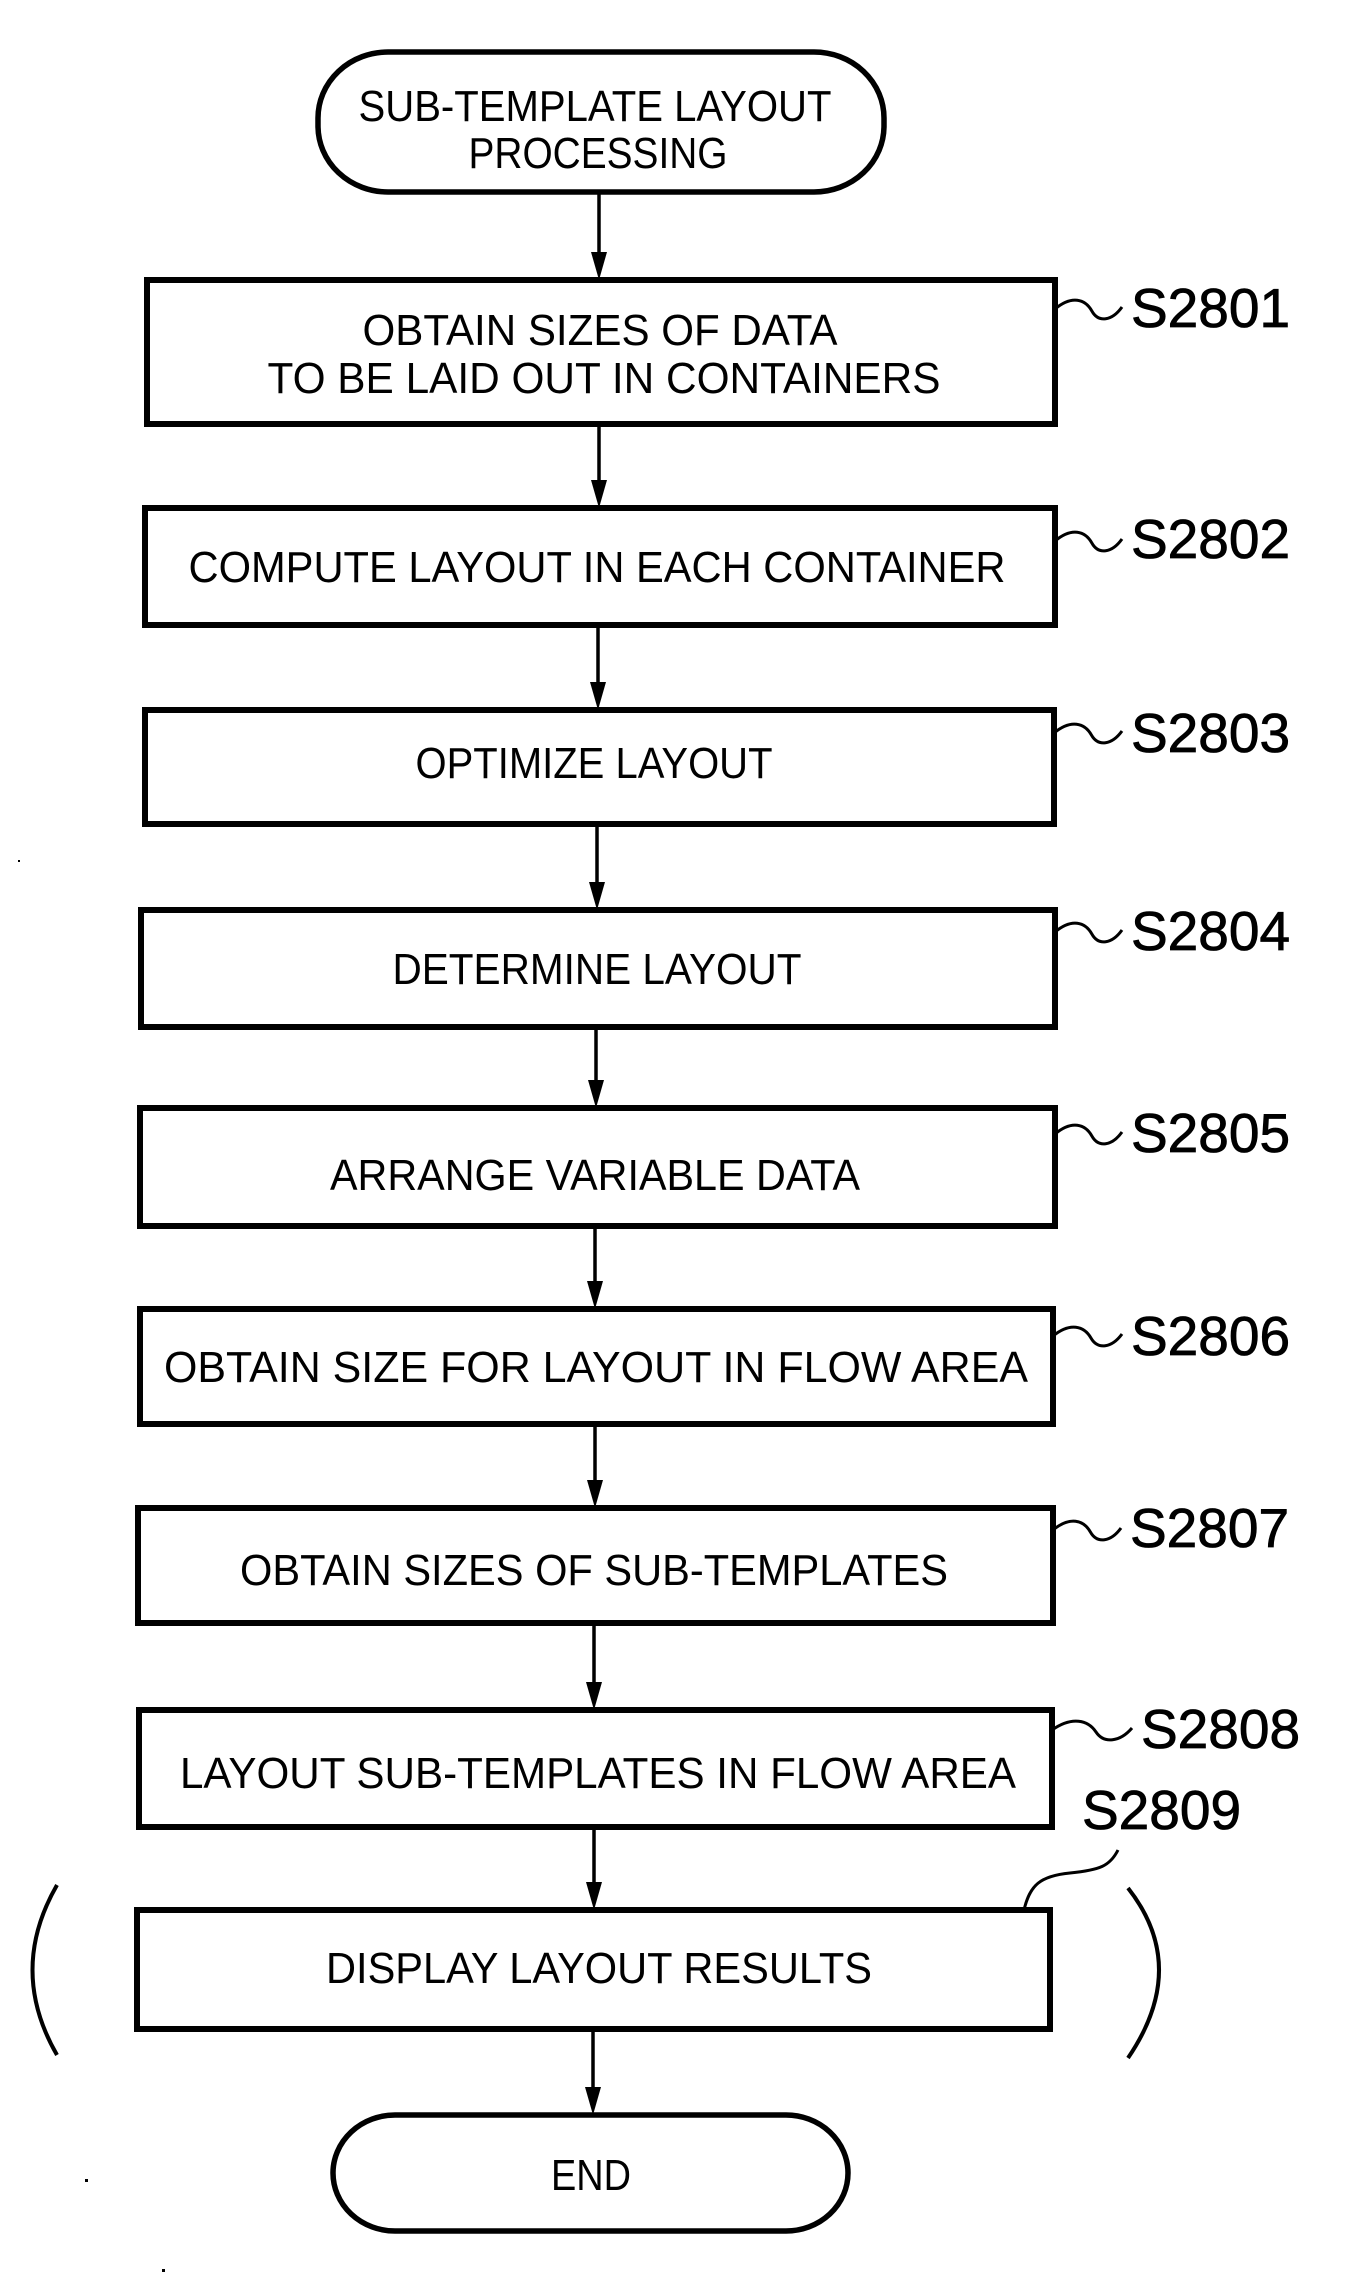 This screenshot has height=2280, width=1346. I want to click on process-box-text: OBTAIN SIZES OF DATA, so click(601, 330).